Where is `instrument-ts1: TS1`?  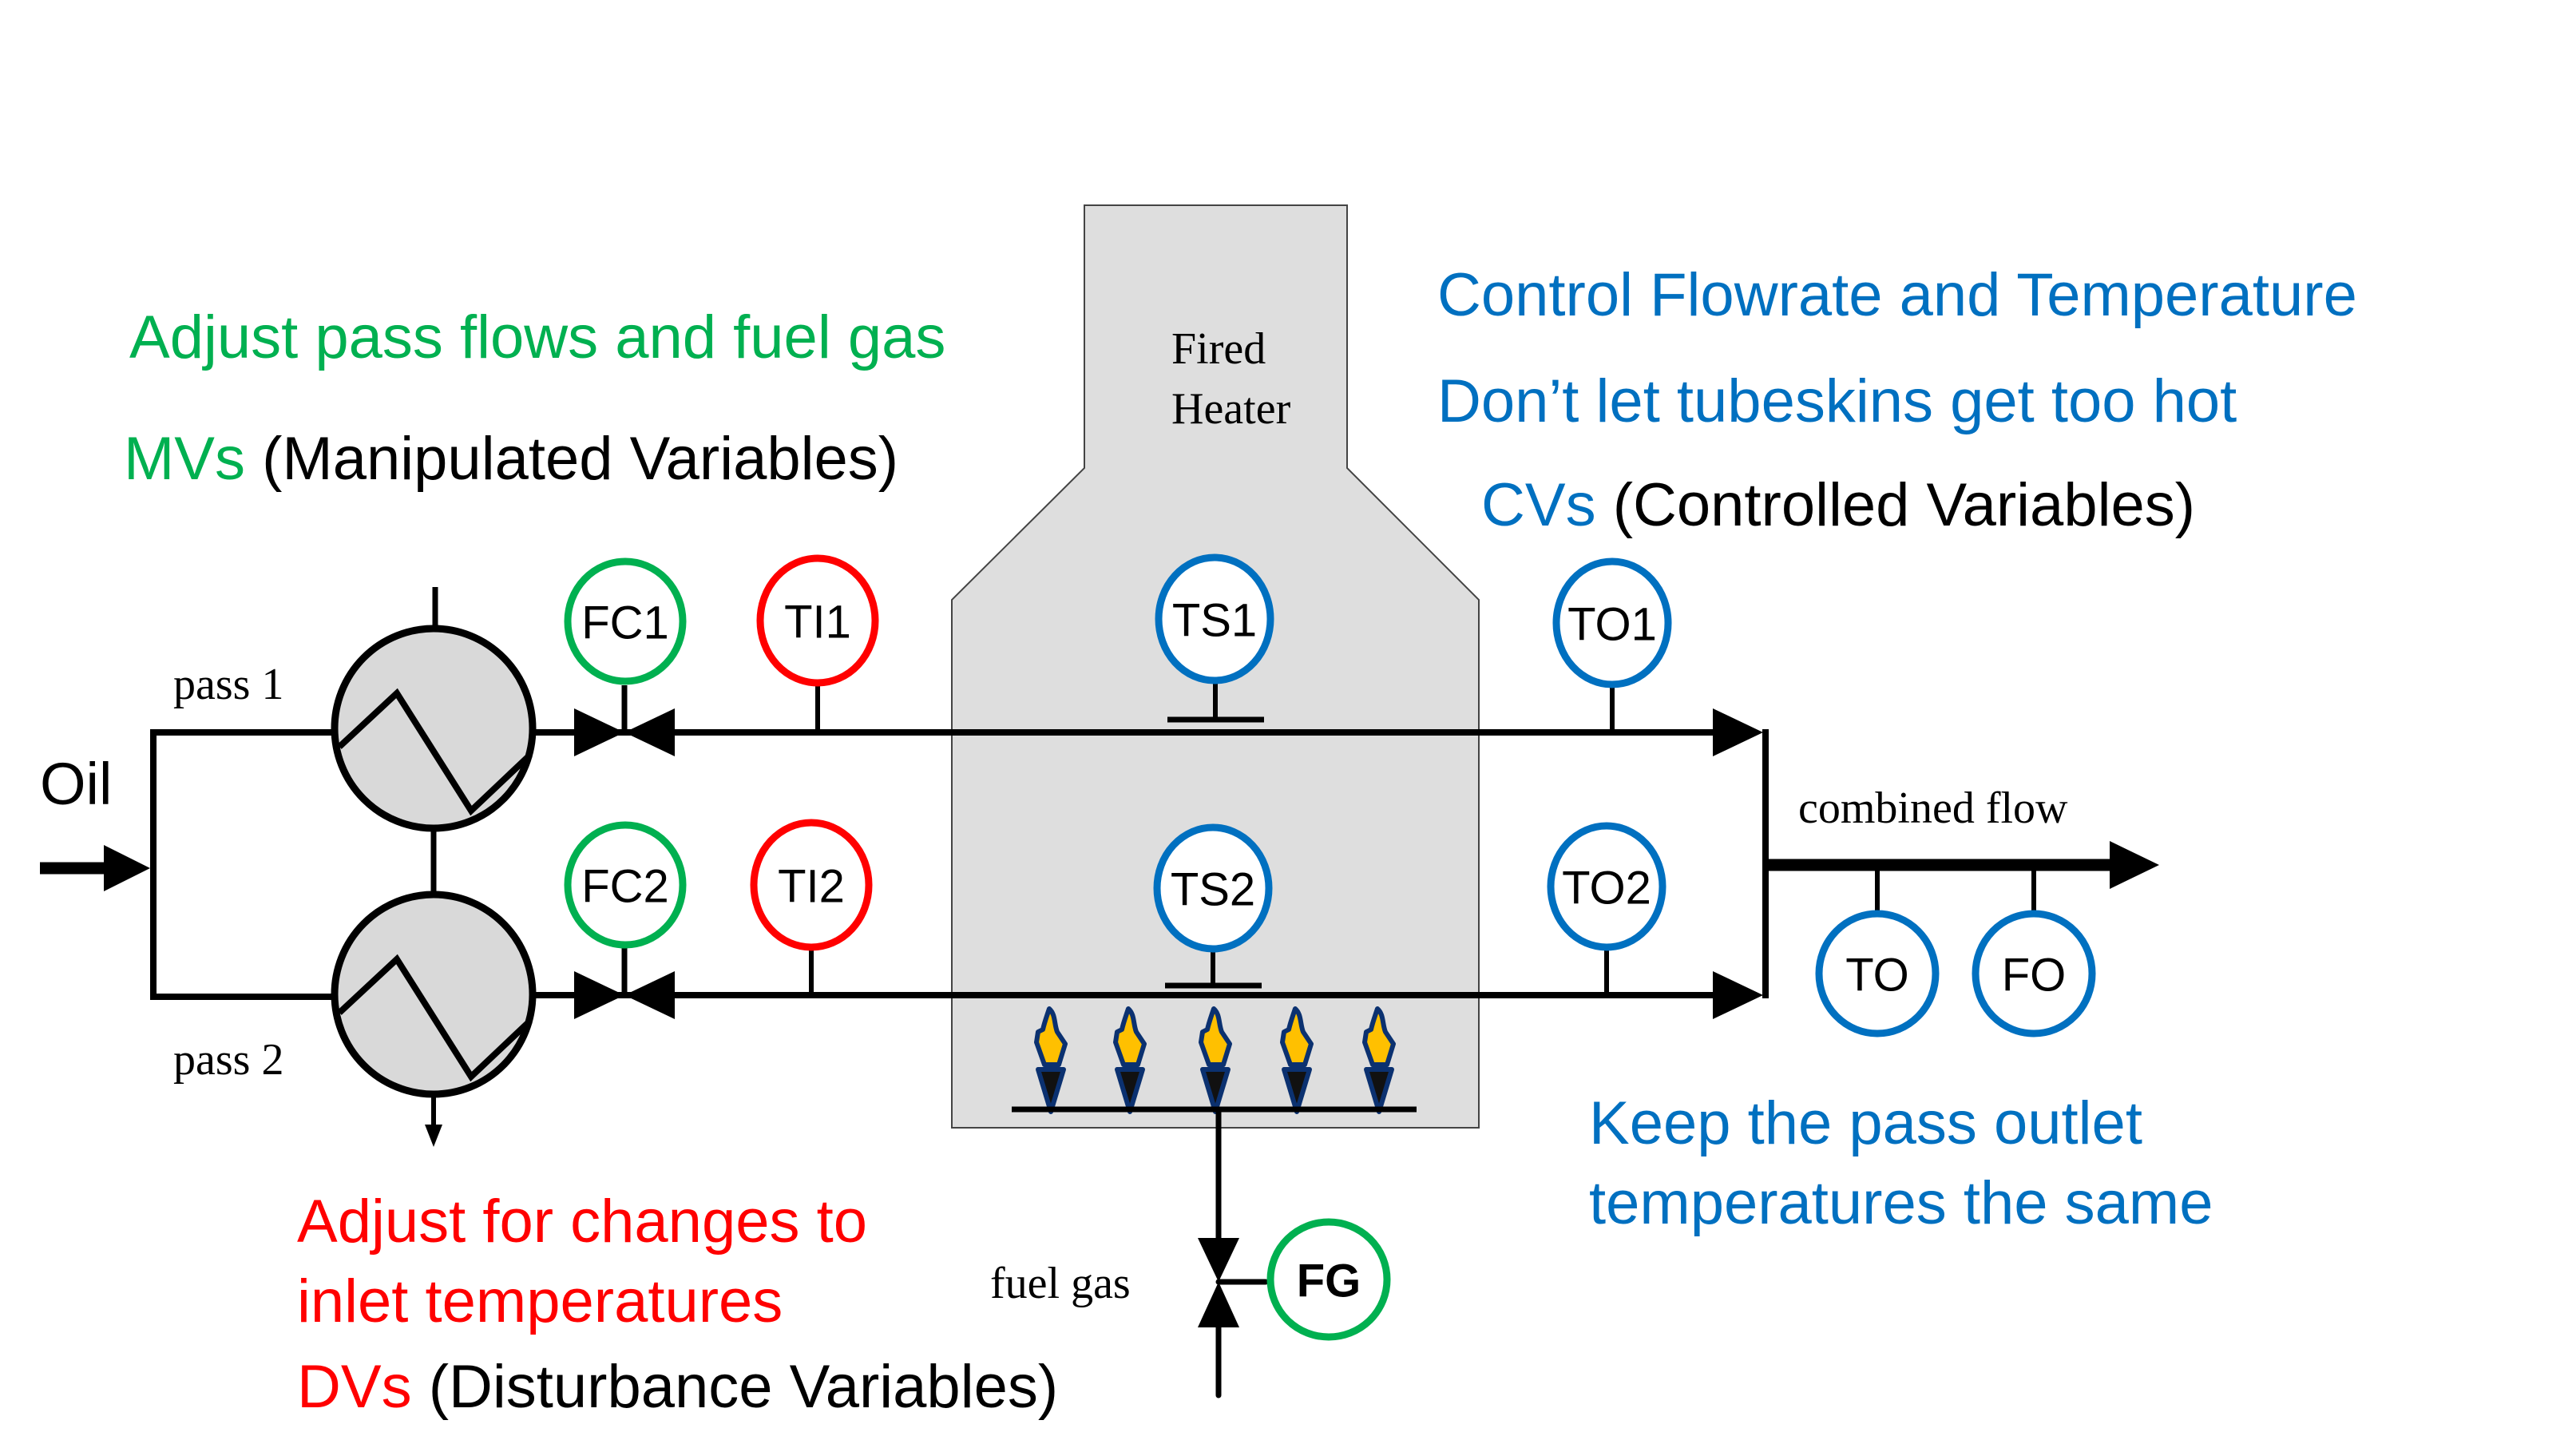 instrument-ts1: TS1 is located at coordinates (1214, 618).